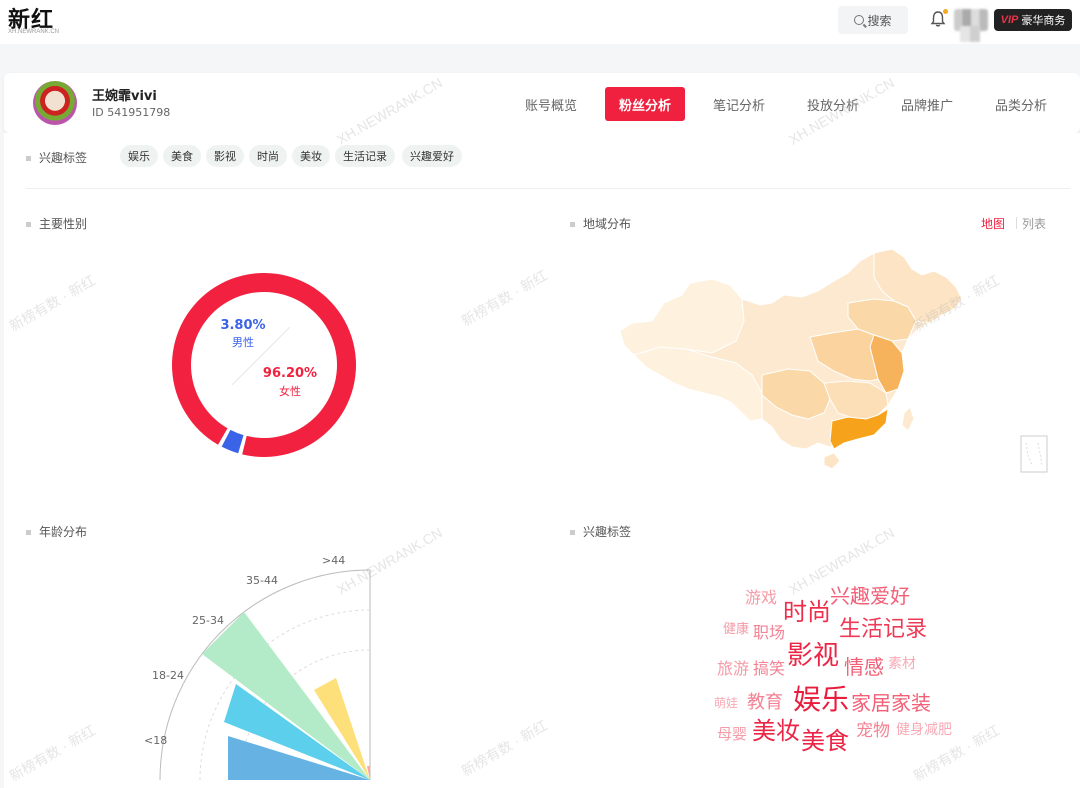 The image size is (1080, 788). I want to click on map-region-hainan, so click(832, 461).